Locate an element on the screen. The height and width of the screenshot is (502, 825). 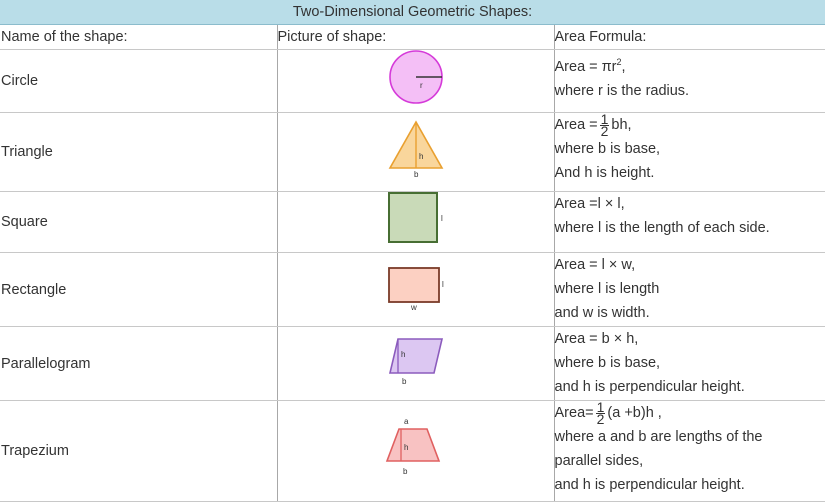
formula-note: where l is length is located at coordinates (690, 289).